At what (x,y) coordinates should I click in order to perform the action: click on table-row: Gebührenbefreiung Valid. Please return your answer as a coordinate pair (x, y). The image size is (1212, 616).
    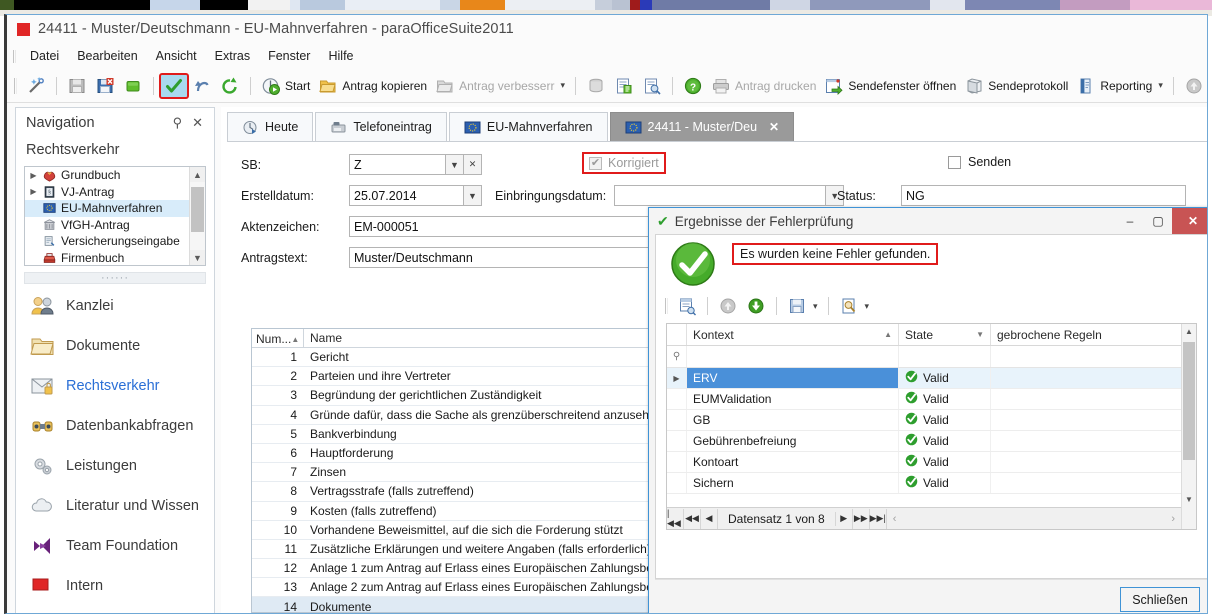
    Looking at the image, I should click on (931, 441).